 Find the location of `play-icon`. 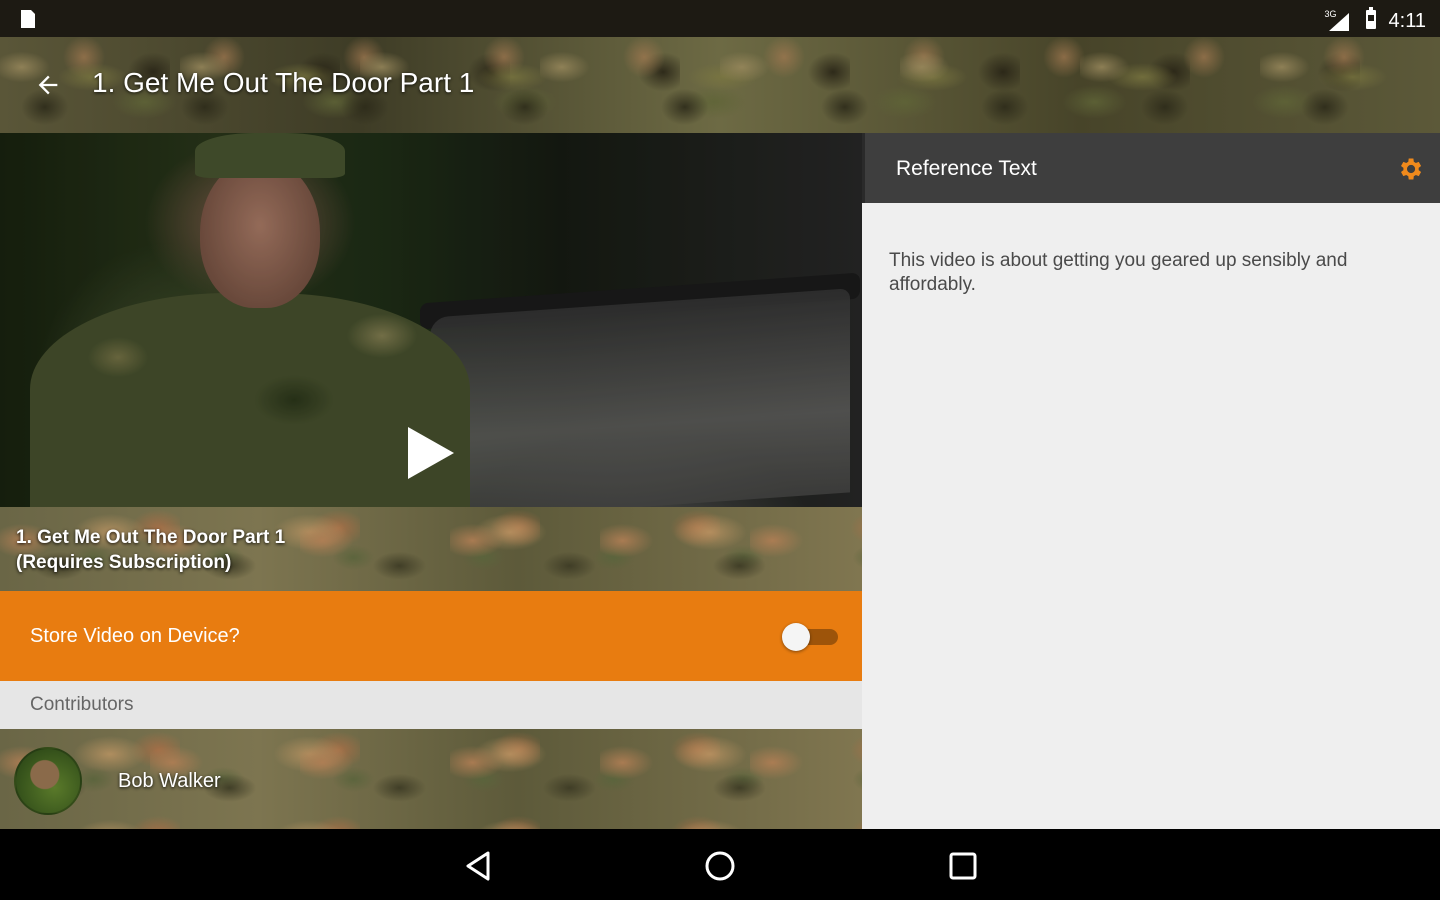

play-icon is located at coordinates (431, 453).